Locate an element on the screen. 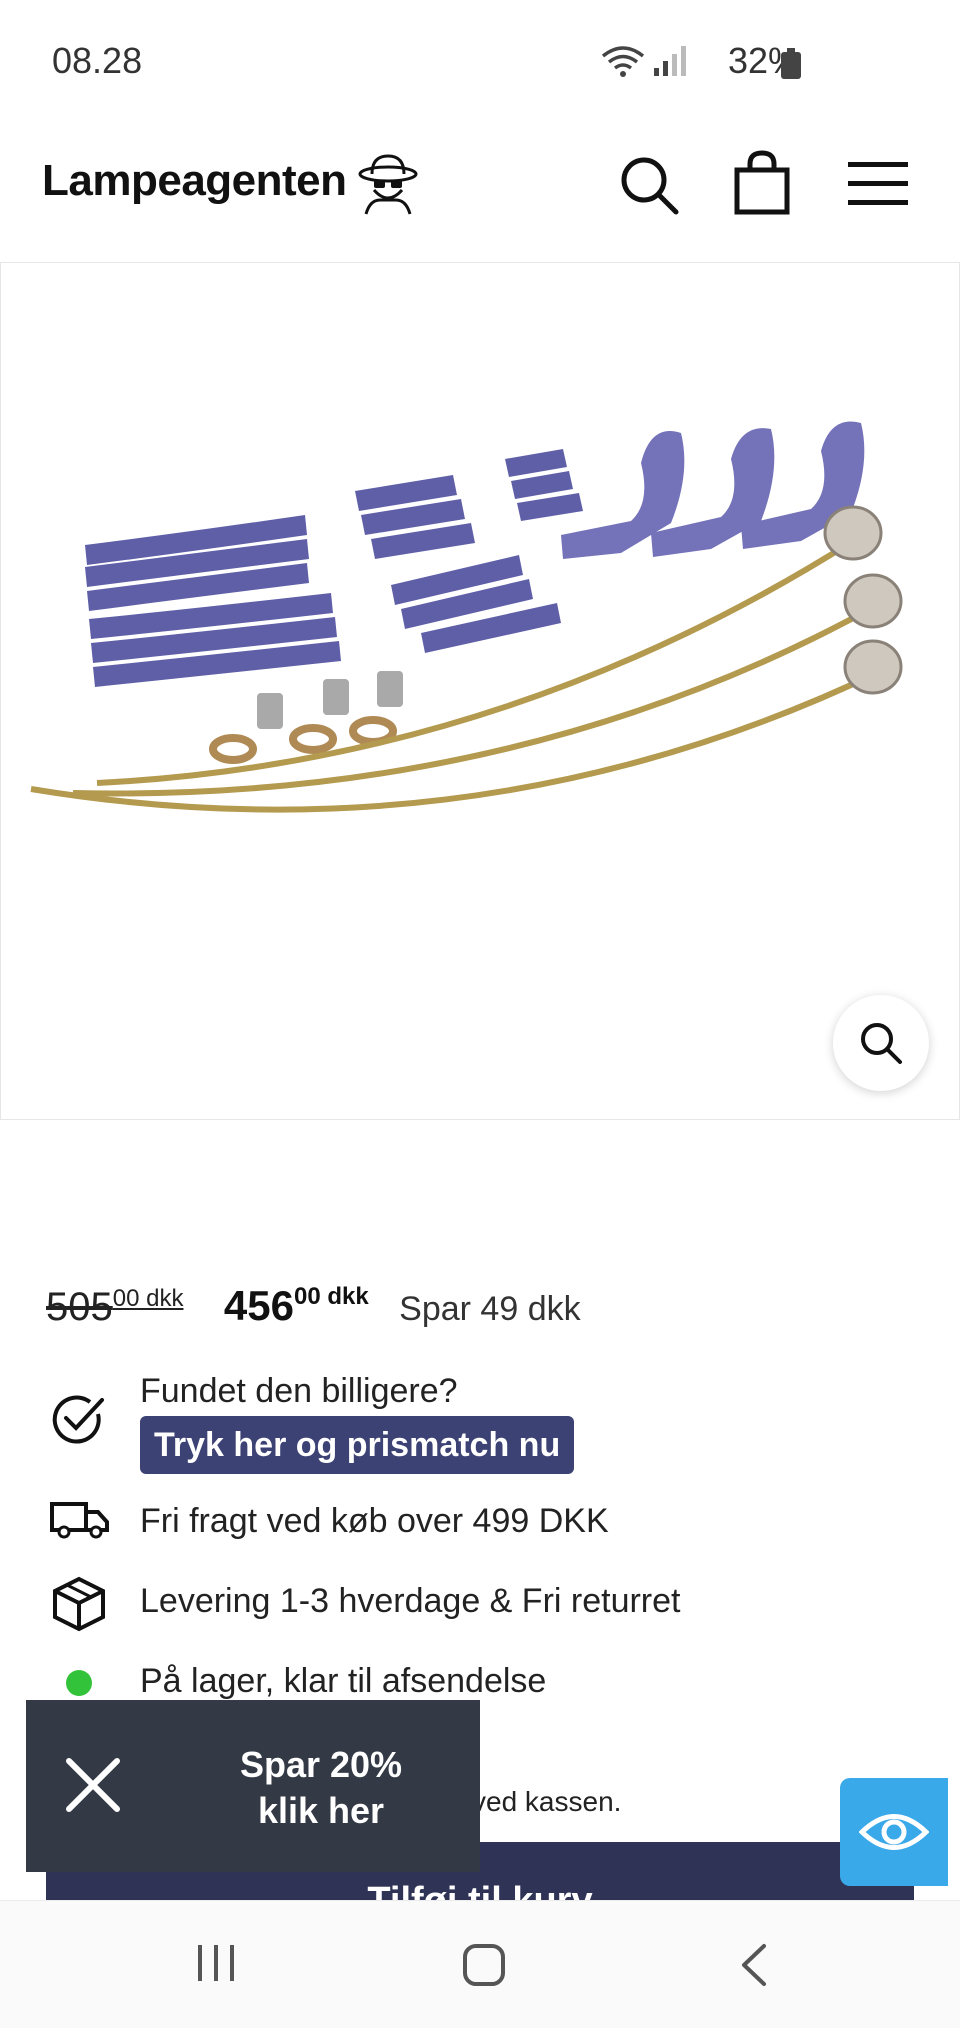 This screenshot has height=2028, width=960. accessibility-widget-button is located at coordinates (894, 1832).